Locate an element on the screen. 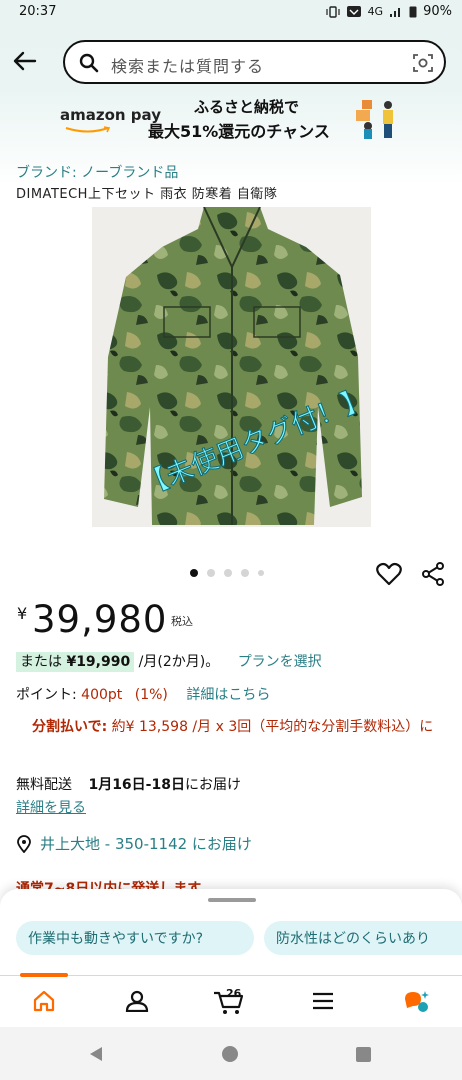 The width and height of the screenshot is (462, 1080). shipping-suffix: にお届け is located at coordinates (212, 785).